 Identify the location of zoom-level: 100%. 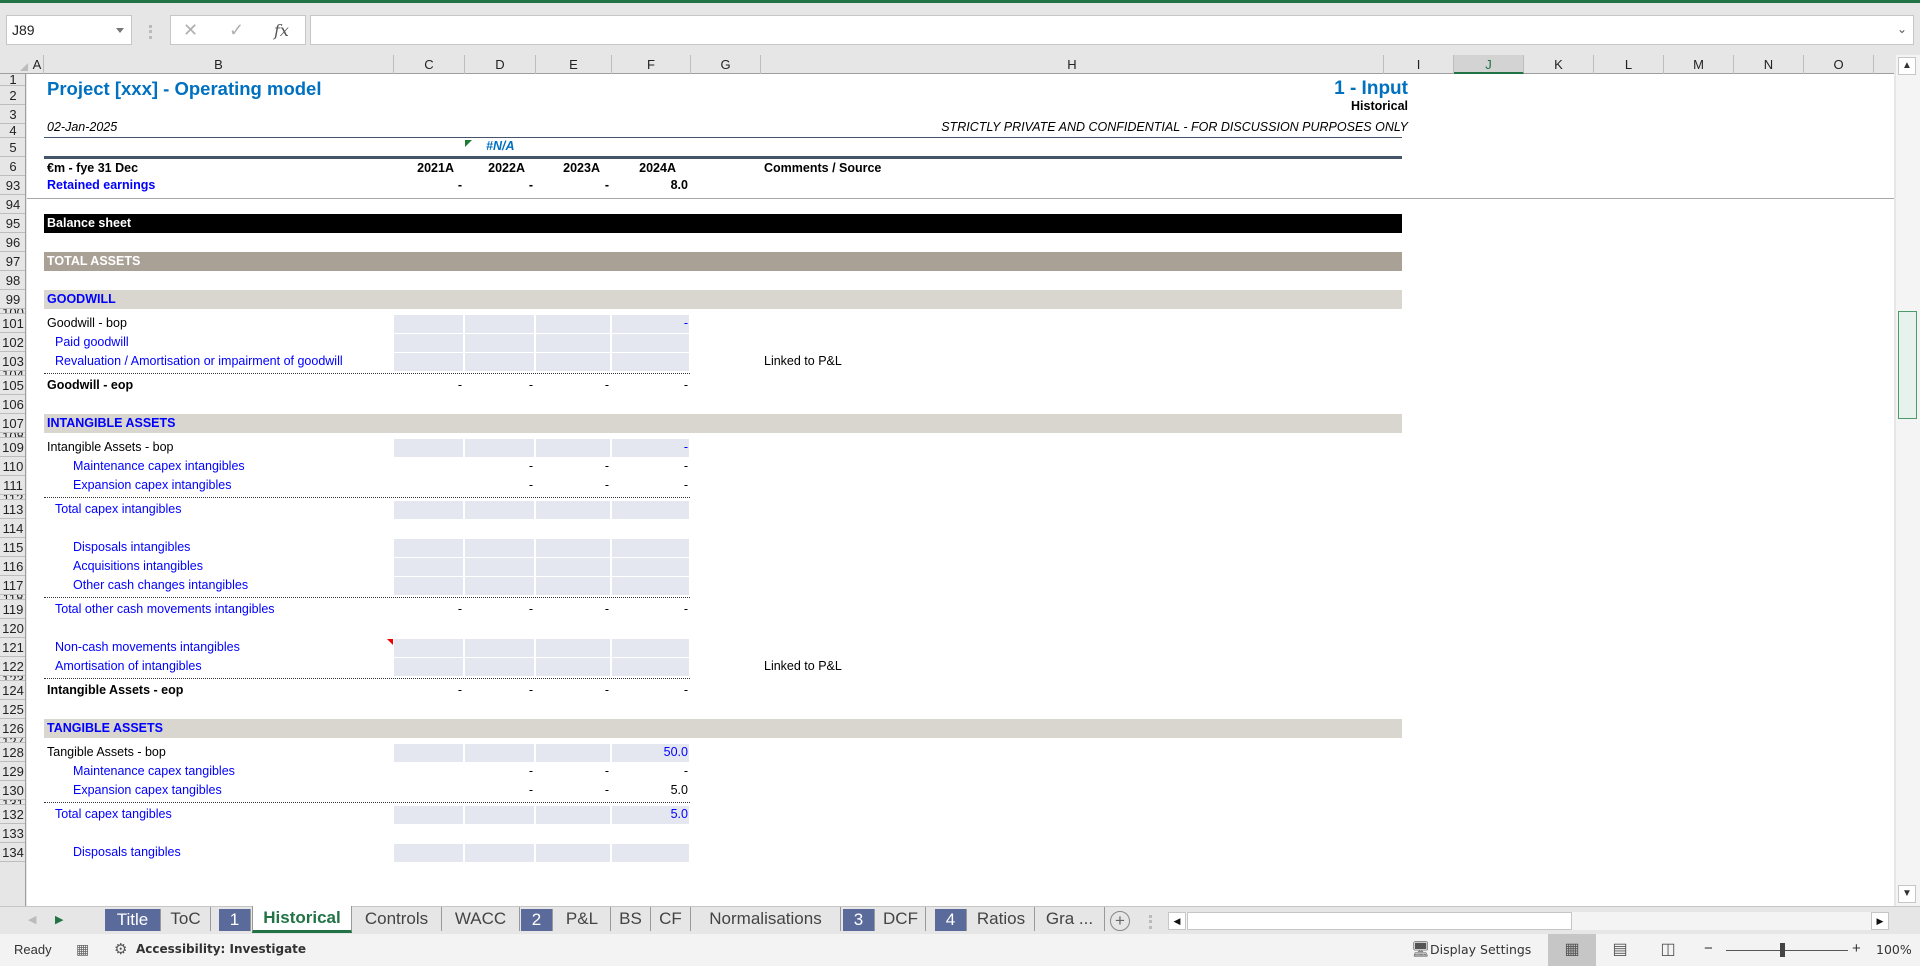
(1894, 949).